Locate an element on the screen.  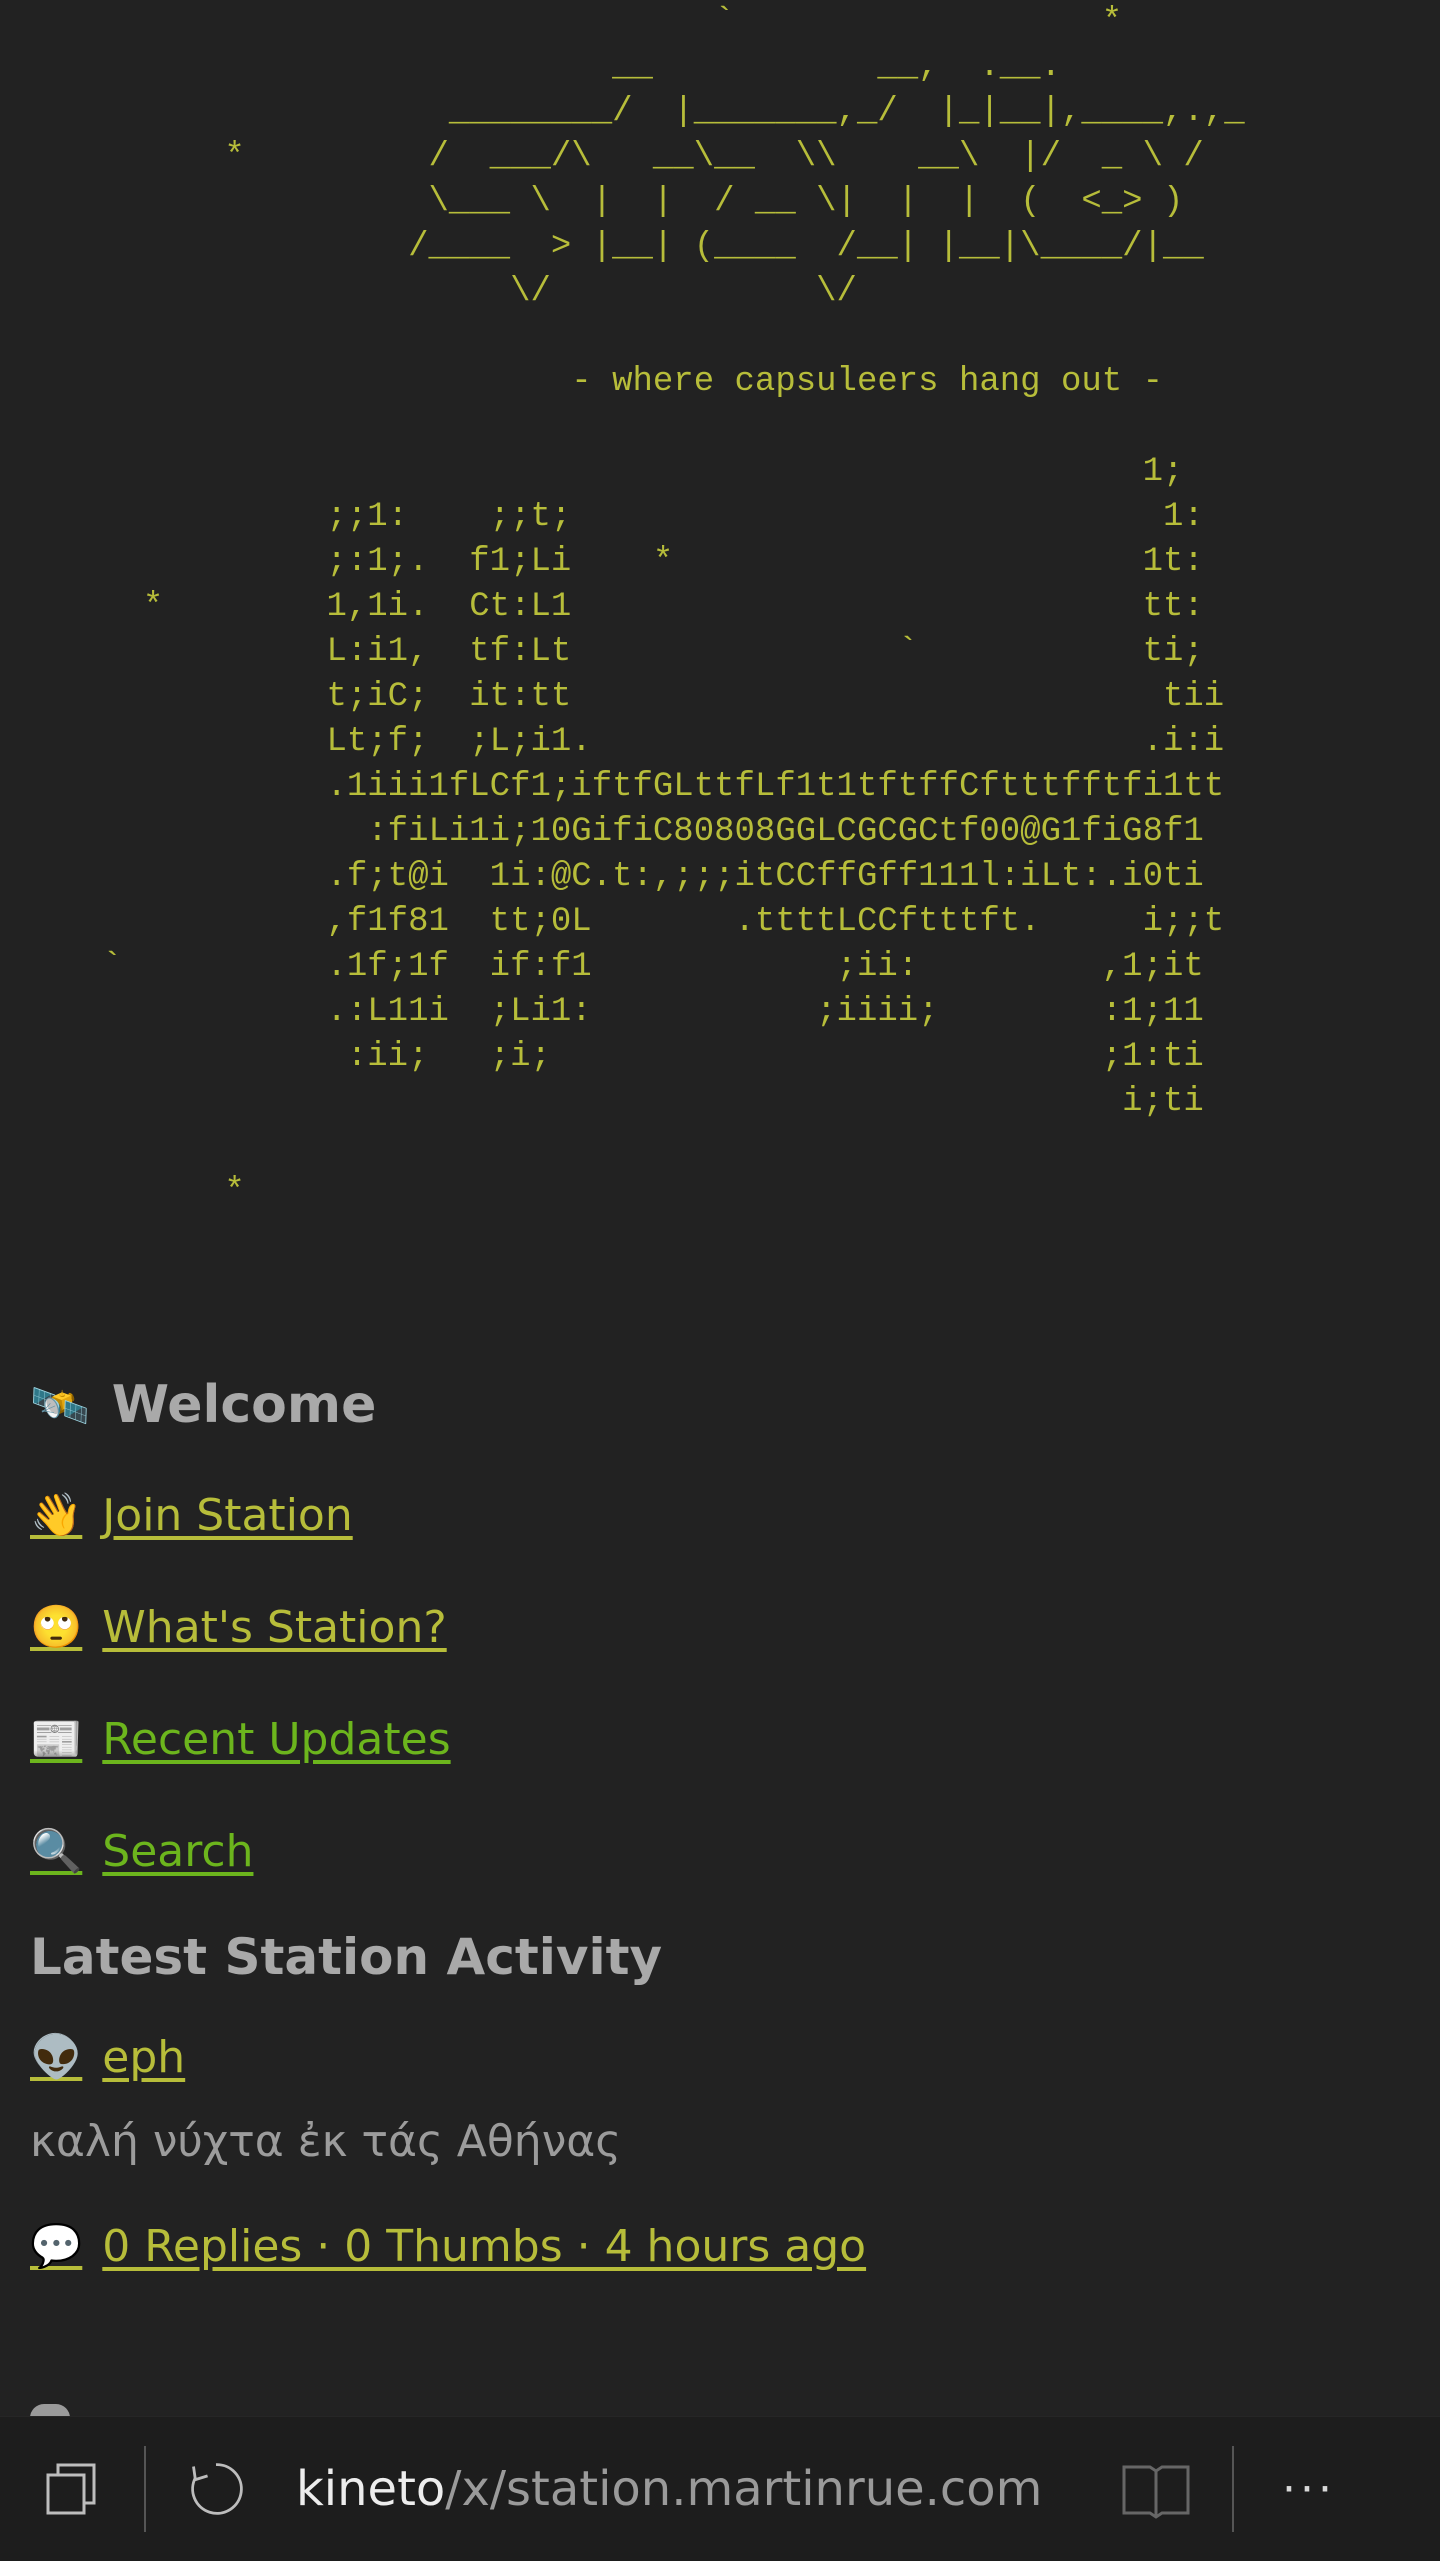
recent-updates-label: Recent Updates is located at coordinates (276, 1739).